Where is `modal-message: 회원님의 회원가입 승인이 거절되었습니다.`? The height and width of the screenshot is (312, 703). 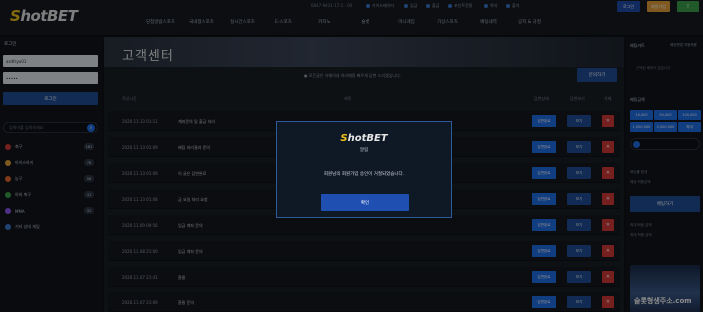 modal-message: 회원님의 회원가입 승인이 거절되었습니다. is located at coordinates (364, 174).